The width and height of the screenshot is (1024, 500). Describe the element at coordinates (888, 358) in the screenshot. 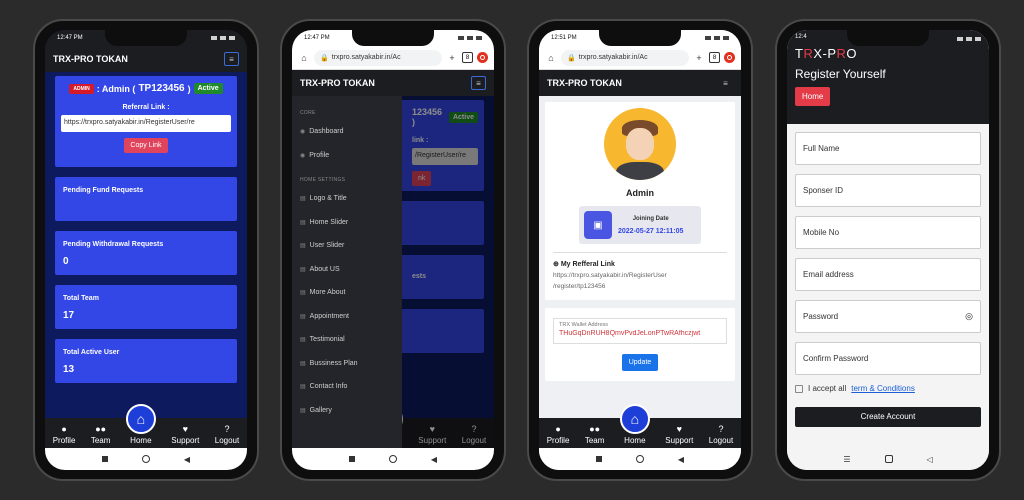

I see `confirm-password-field: Confirm Password` at that location.